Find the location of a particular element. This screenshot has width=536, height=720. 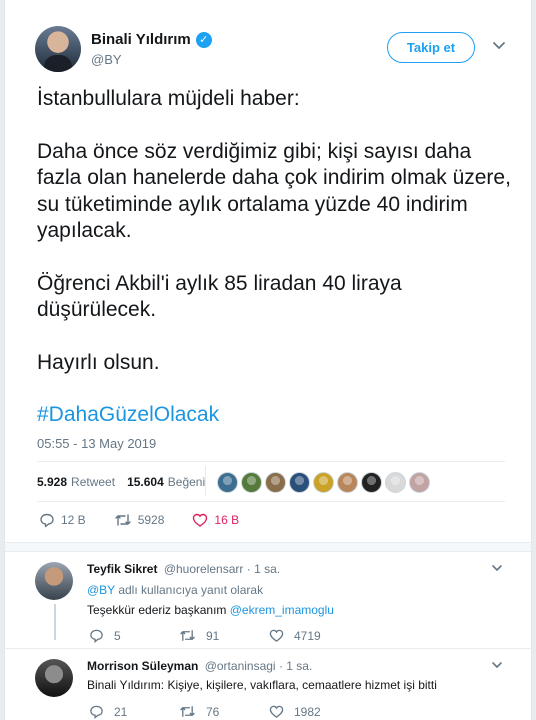

retweet-button: 91 is located at coordinates (224, 635).